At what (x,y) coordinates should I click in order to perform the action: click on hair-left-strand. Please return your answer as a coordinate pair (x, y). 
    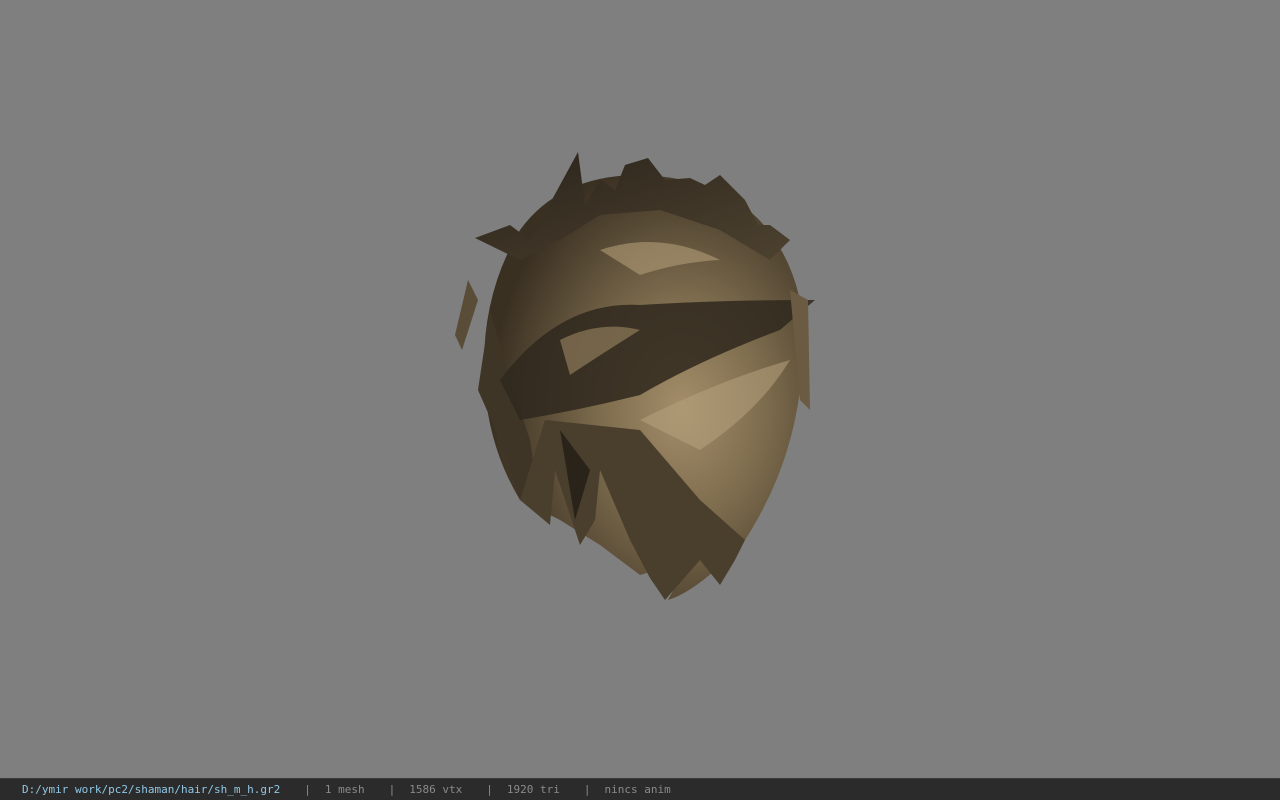
    Looking at the image, I should click on (466, 315).